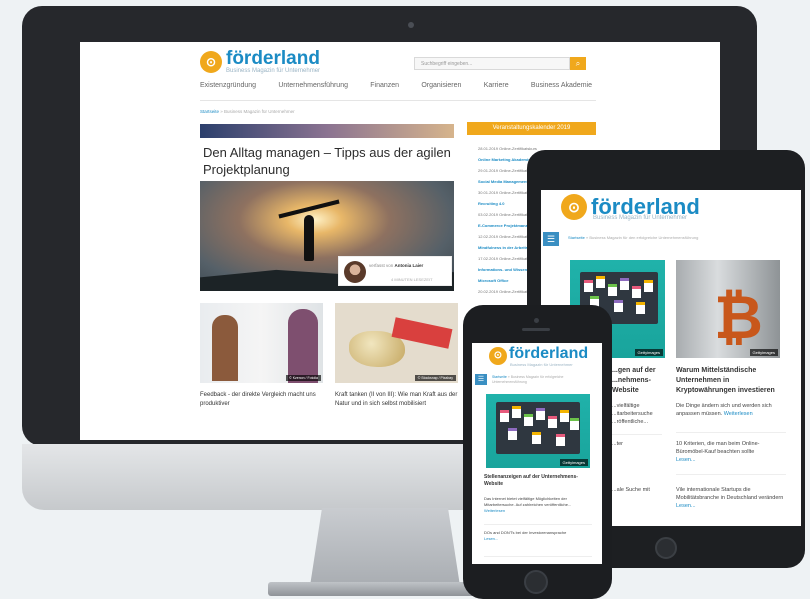  What do you see at coordinates (313, 85) in the screenshot?
I see `nav-item-unternehmensfuehrung: Unternehmensführung` at bounding box center [313, 85].